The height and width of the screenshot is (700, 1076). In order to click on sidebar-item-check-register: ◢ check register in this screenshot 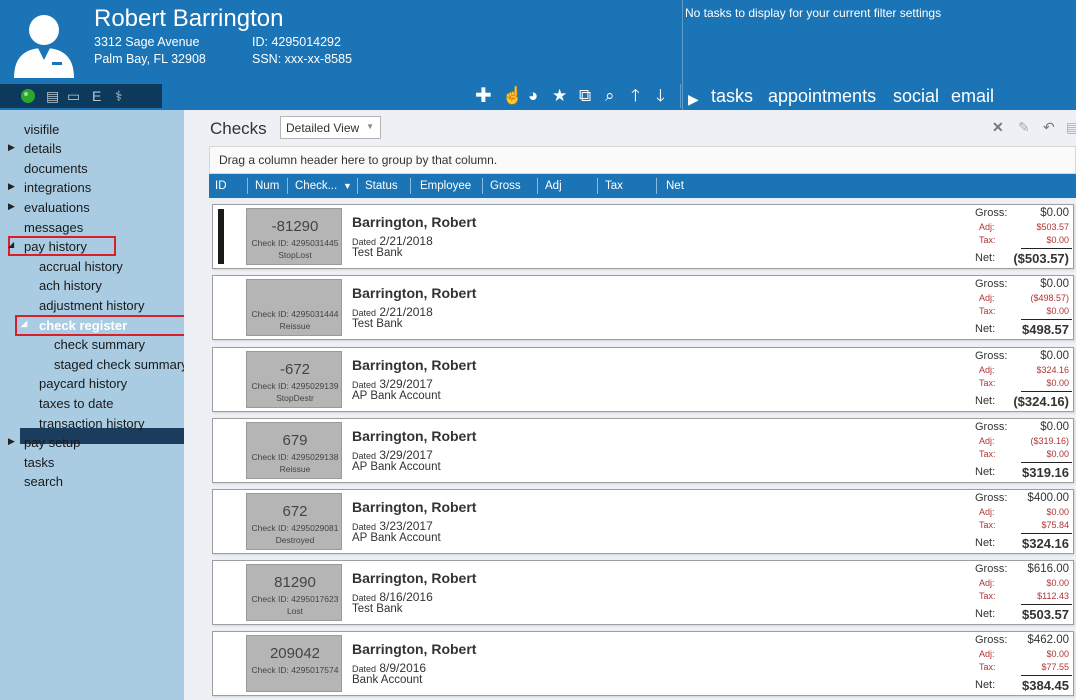, I will do `click(74, 325)`.